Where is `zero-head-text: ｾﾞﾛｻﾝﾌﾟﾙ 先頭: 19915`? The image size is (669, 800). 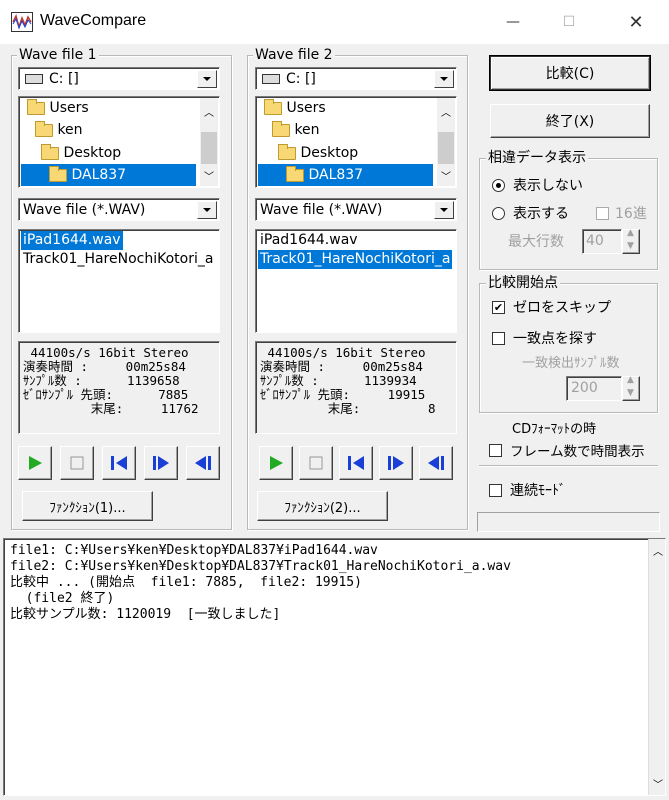 zero-head-text: ｾﾞﾛｻﾝﾌﾟﾙ 先頭: 19915 is located at coordinates (343, 394).